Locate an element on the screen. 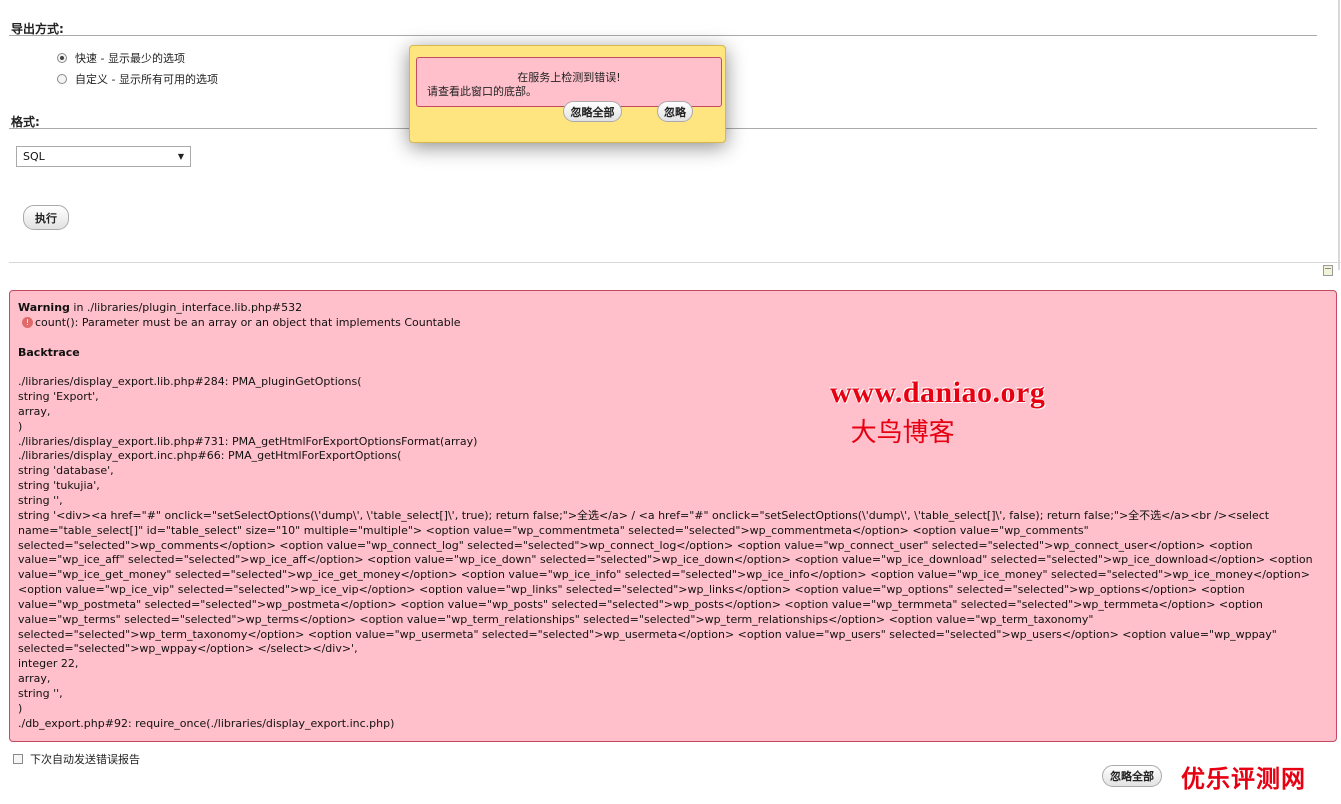 The image size is (1341, 804). radio-quick: 快速 - 显示最少的选项 is located at coordinates (121, 58).